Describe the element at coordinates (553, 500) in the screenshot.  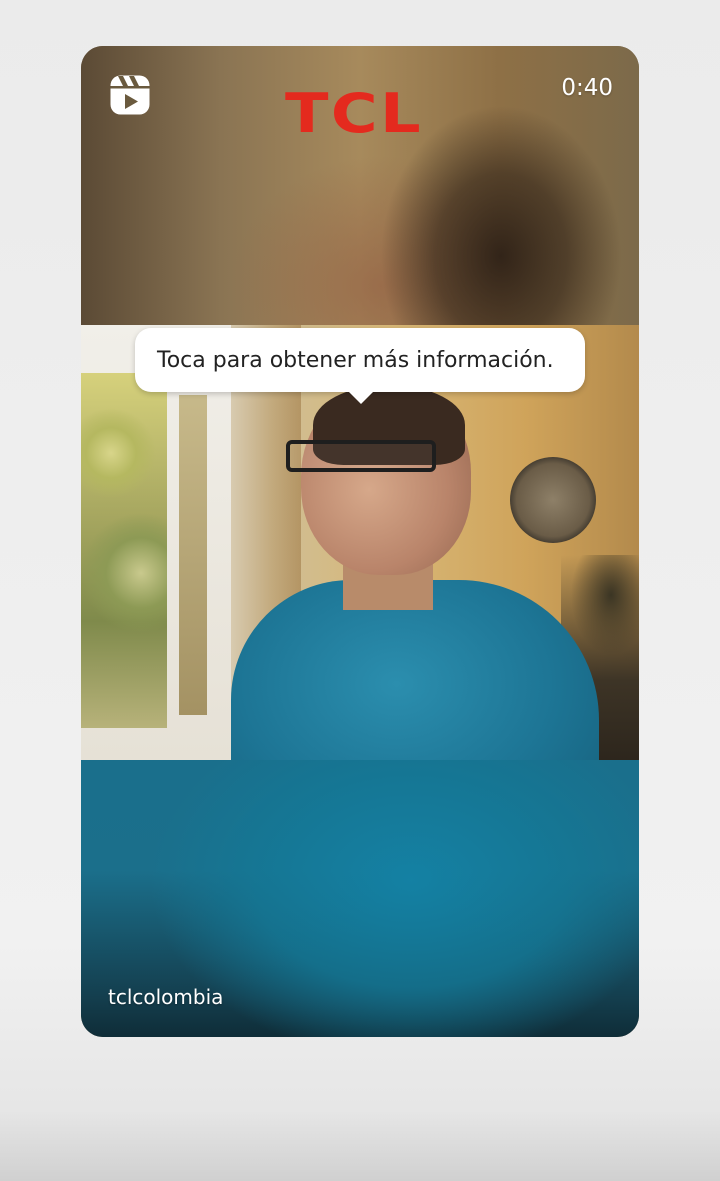
I see `wall-clock` at that location.